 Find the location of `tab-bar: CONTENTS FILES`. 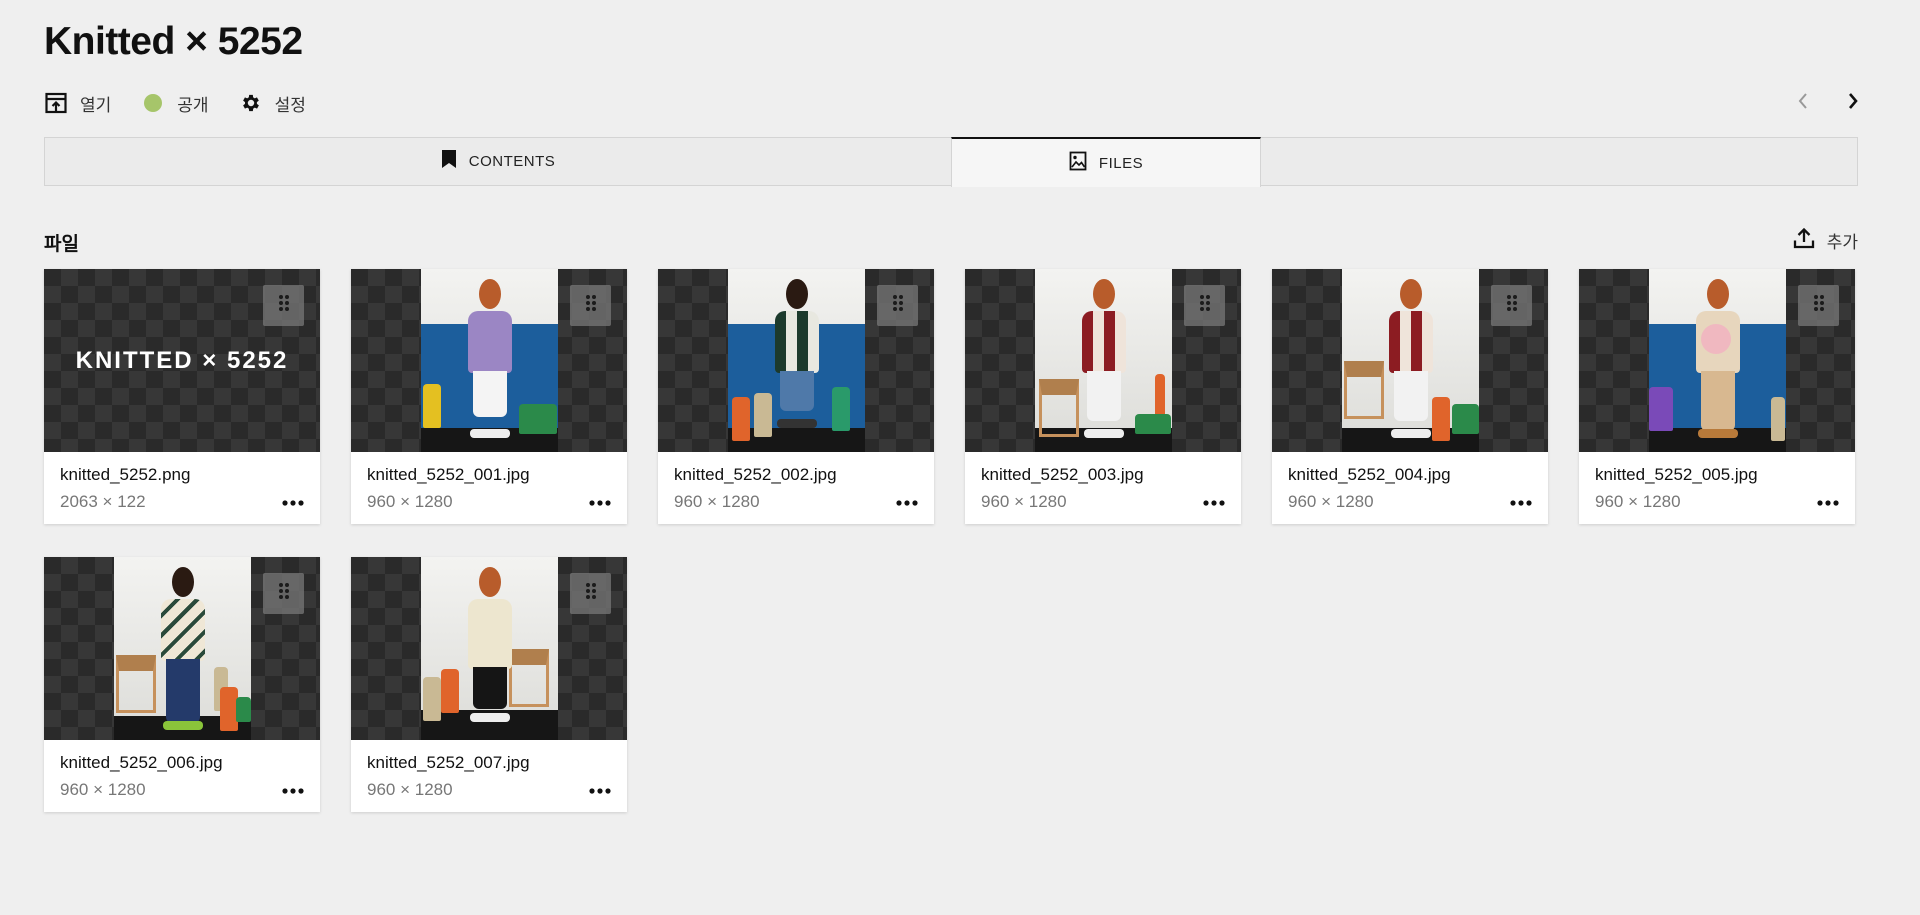

tab-bar: CONTENTS FILES is located at coordinates (951, 162).